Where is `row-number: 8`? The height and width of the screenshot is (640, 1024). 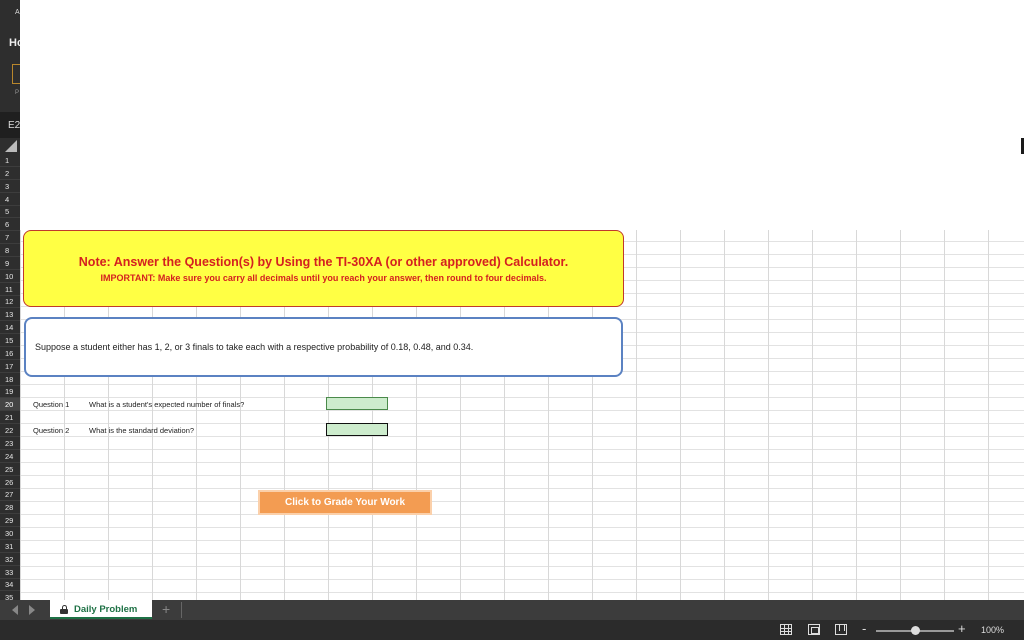
row-number: 8 is located at coordinates (10, 251).